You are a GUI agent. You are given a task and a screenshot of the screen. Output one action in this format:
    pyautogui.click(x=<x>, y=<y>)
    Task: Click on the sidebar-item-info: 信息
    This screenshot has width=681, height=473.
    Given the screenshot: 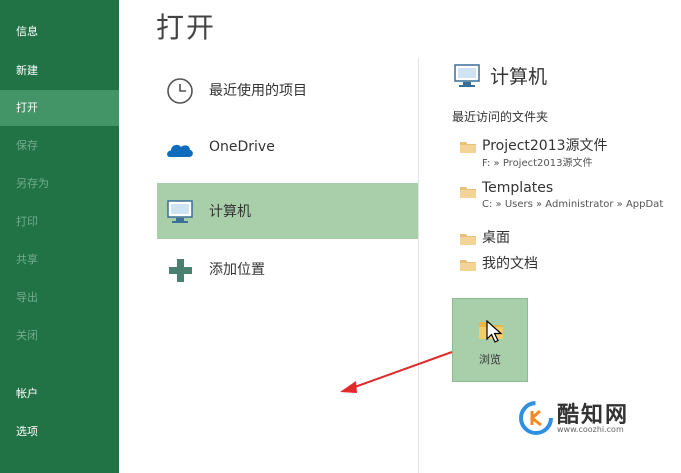 What is the action you would take?
    pyautogui.click(x=59, y=32)
    